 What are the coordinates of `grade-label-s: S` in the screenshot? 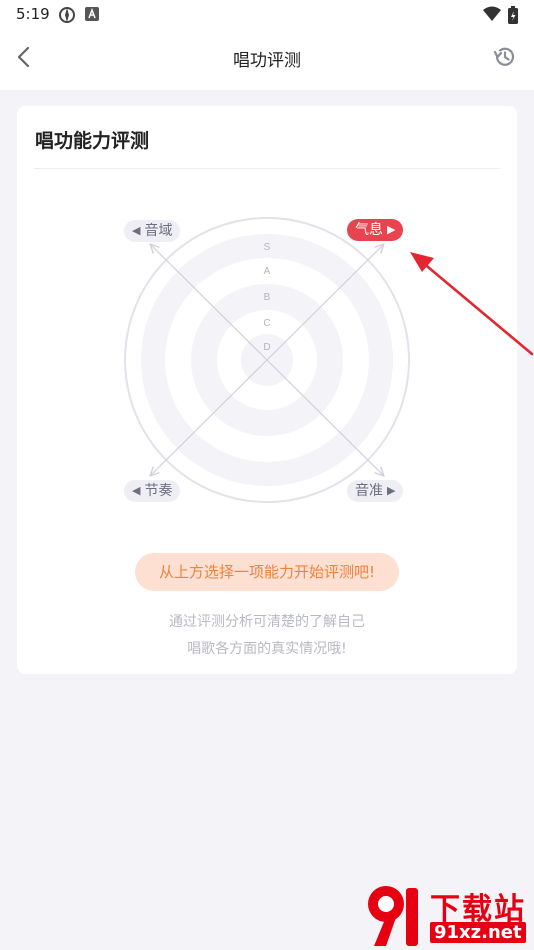 It's located at (267, 247).